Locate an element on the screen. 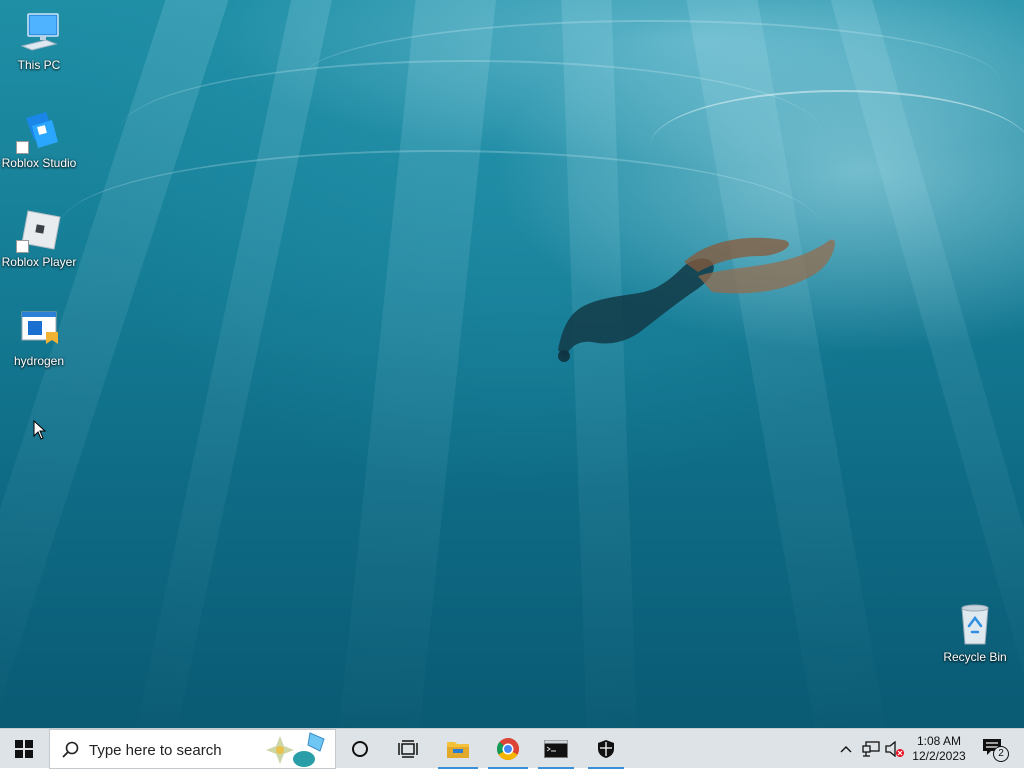 The height and width of the screenshot is (769, 1024). windows-logo-icon is located at coordinates (24, 749).